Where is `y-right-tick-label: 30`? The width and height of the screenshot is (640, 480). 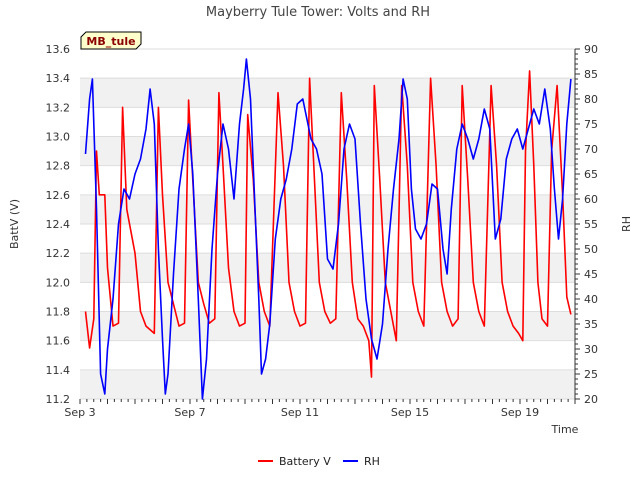
y-right-tick-label: 30 is located at coordinates (591, 349).